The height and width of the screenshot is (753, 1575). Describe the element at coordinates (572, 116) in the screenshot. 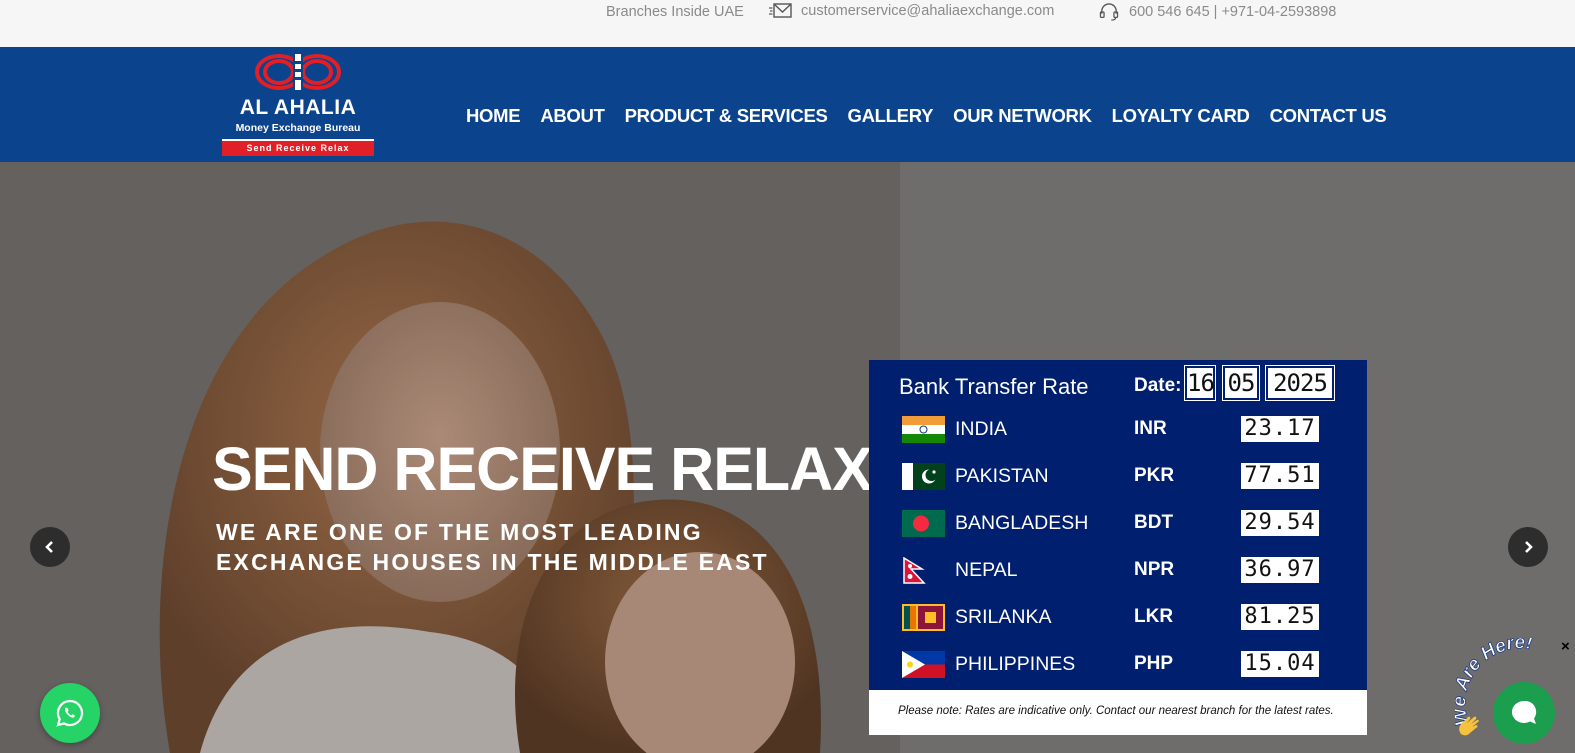

I see `nav-about: ABOUT` at that location.